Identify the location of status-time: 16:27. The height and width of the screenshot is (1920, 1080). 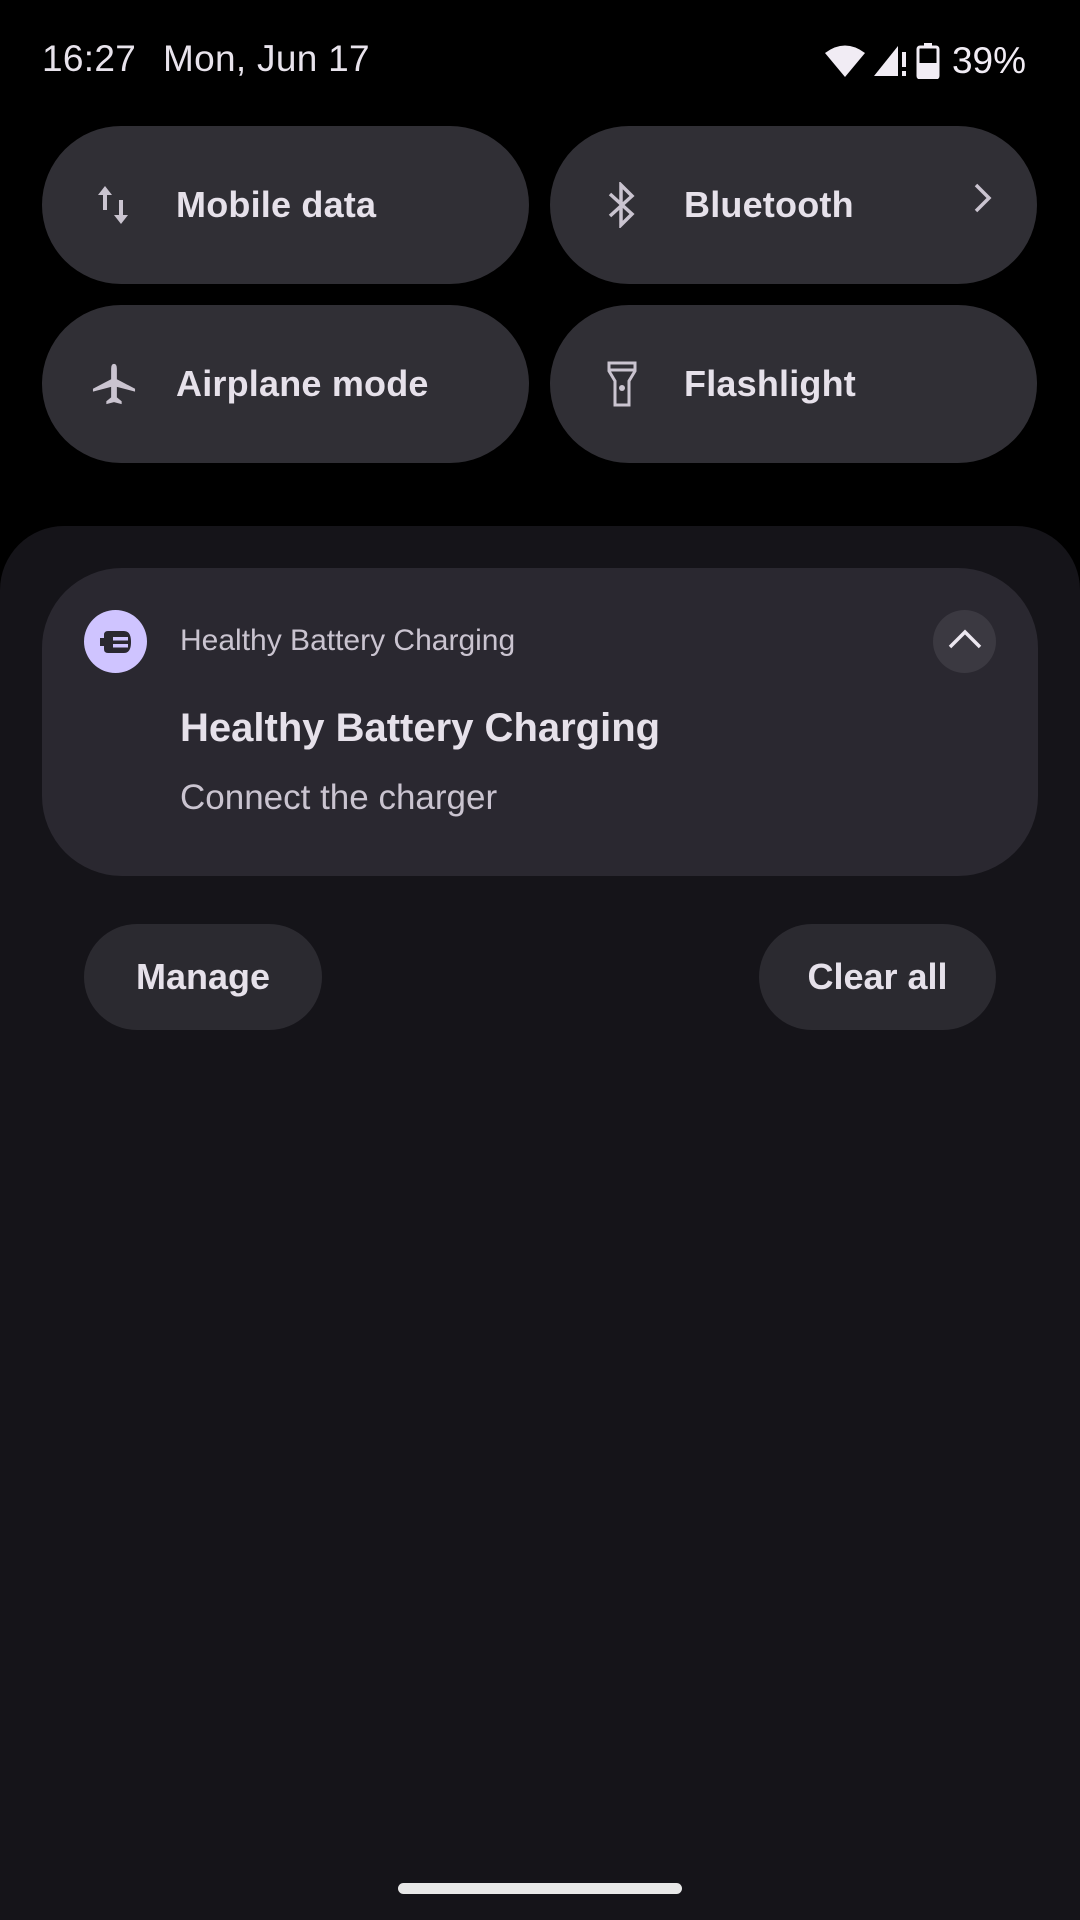
(89, 58).